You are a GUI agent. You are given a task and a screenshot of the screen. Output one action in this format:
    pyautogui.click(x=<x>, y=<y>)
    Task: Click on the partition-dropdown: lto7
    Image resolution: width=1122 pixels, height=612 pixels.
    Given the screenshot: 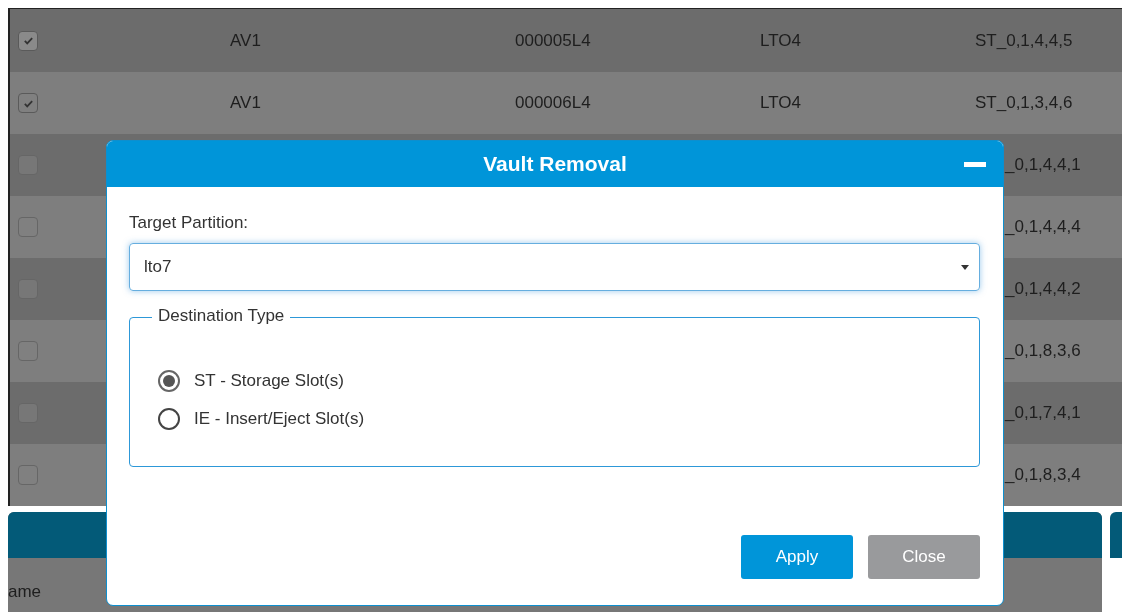 What is the action you would take?
    pyautogui.click(x=554, y=267)
    